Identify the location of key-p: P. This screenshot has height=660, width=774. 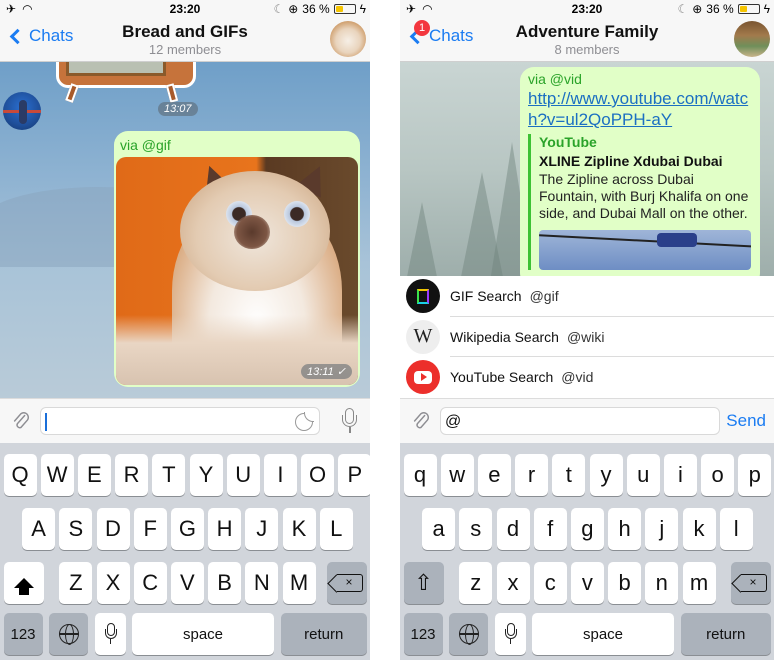
(354, 475).